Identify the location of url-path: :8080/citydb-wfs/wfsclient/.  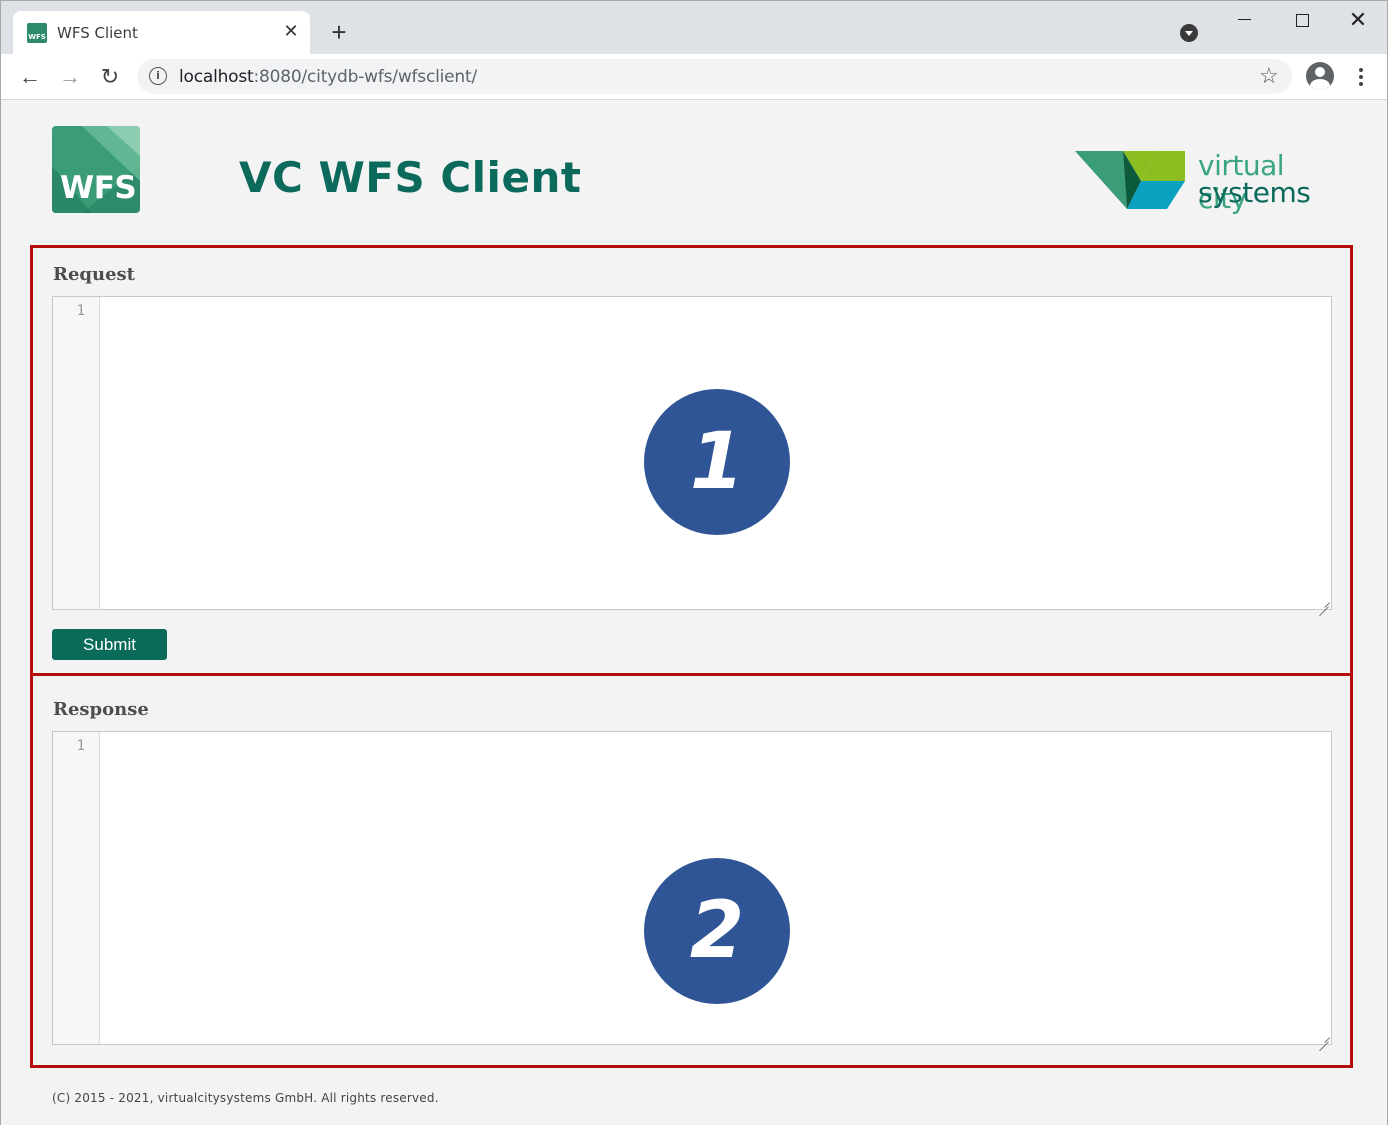
(365, 77).